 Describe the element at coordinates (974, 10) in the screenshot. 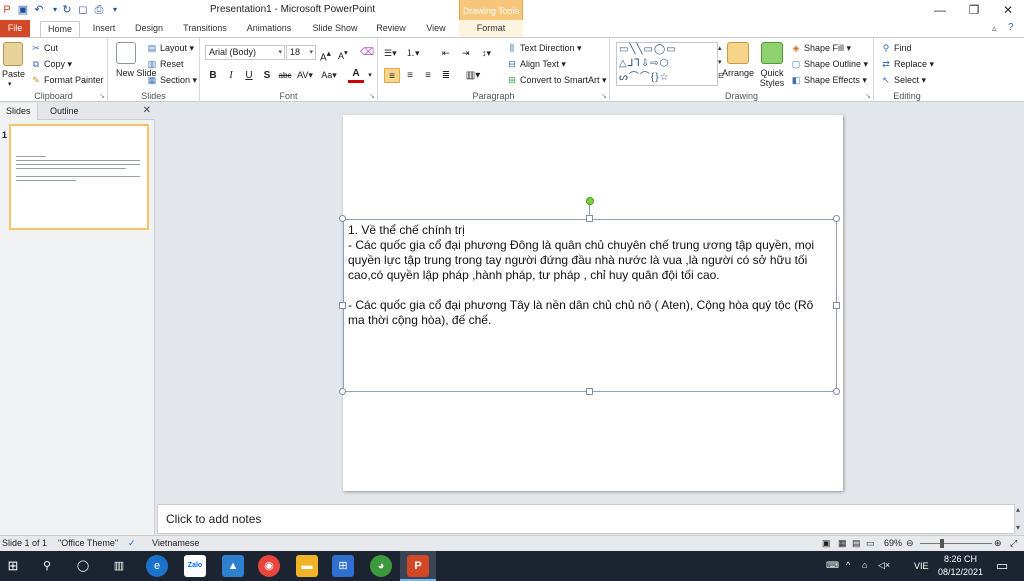

I see `restore-icon: ❐` at that location.